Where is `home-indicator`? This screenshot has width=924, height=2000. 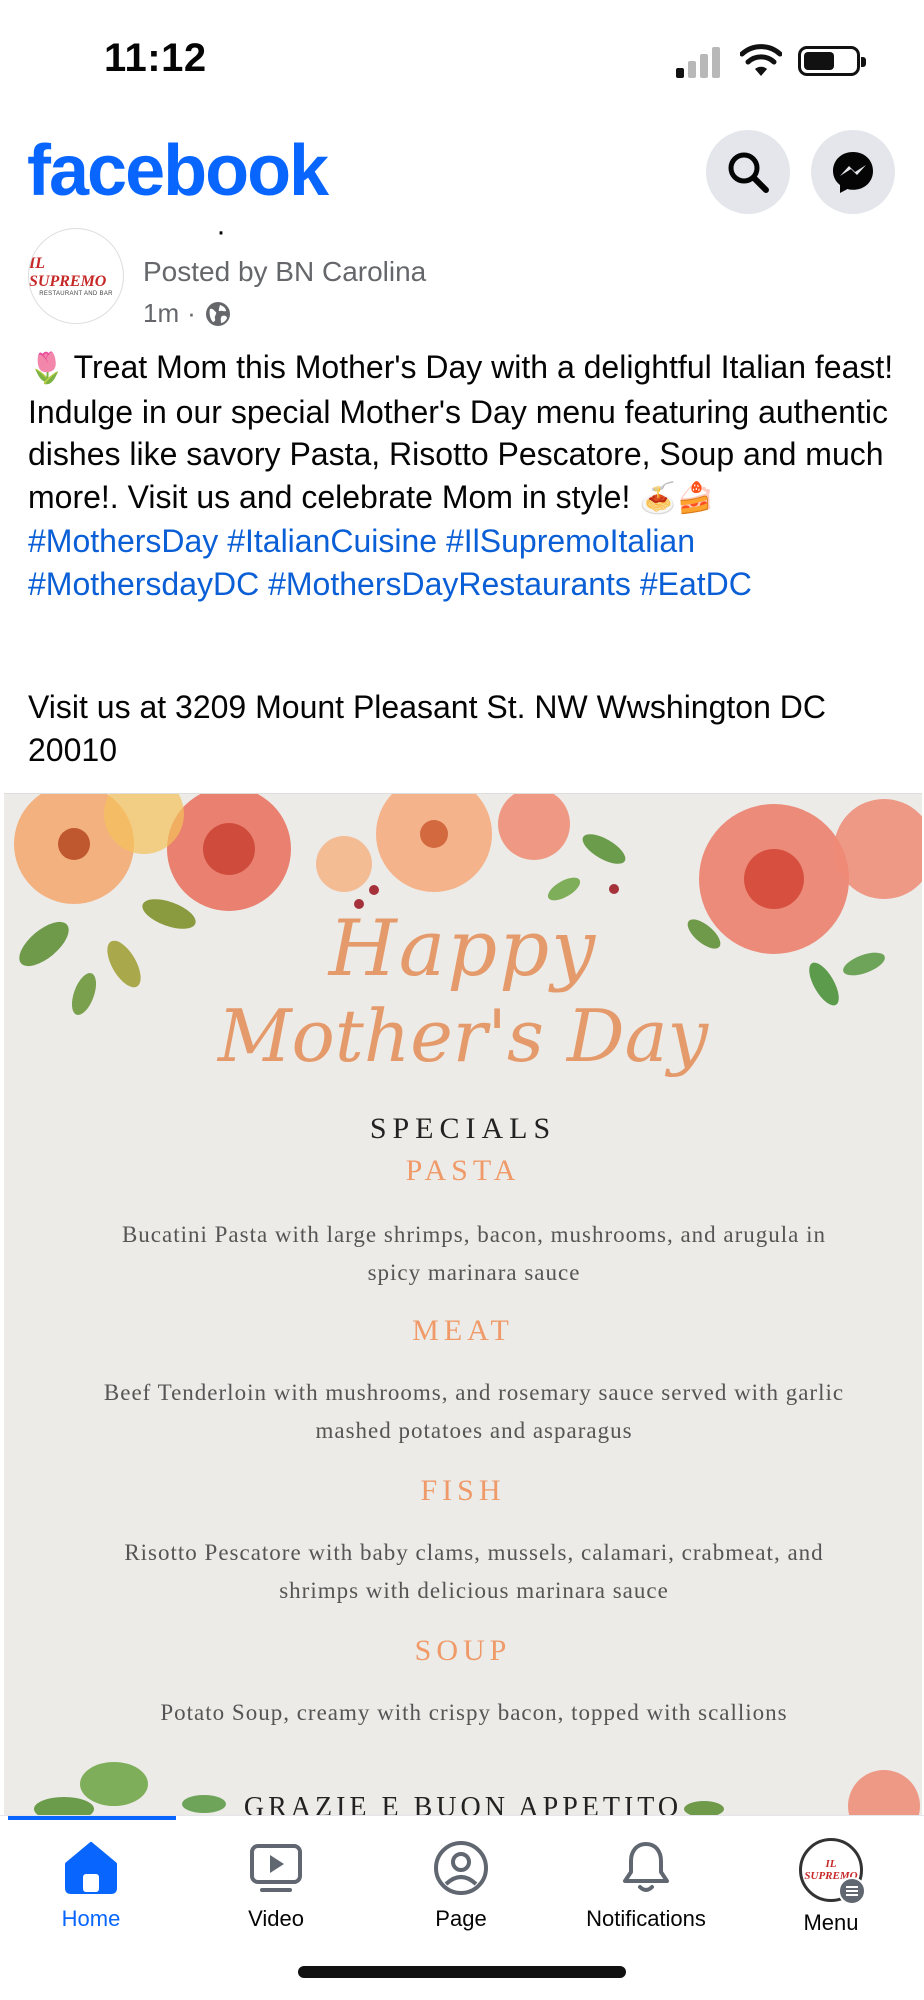 home-indicator is located at coordinates (462, 1972).